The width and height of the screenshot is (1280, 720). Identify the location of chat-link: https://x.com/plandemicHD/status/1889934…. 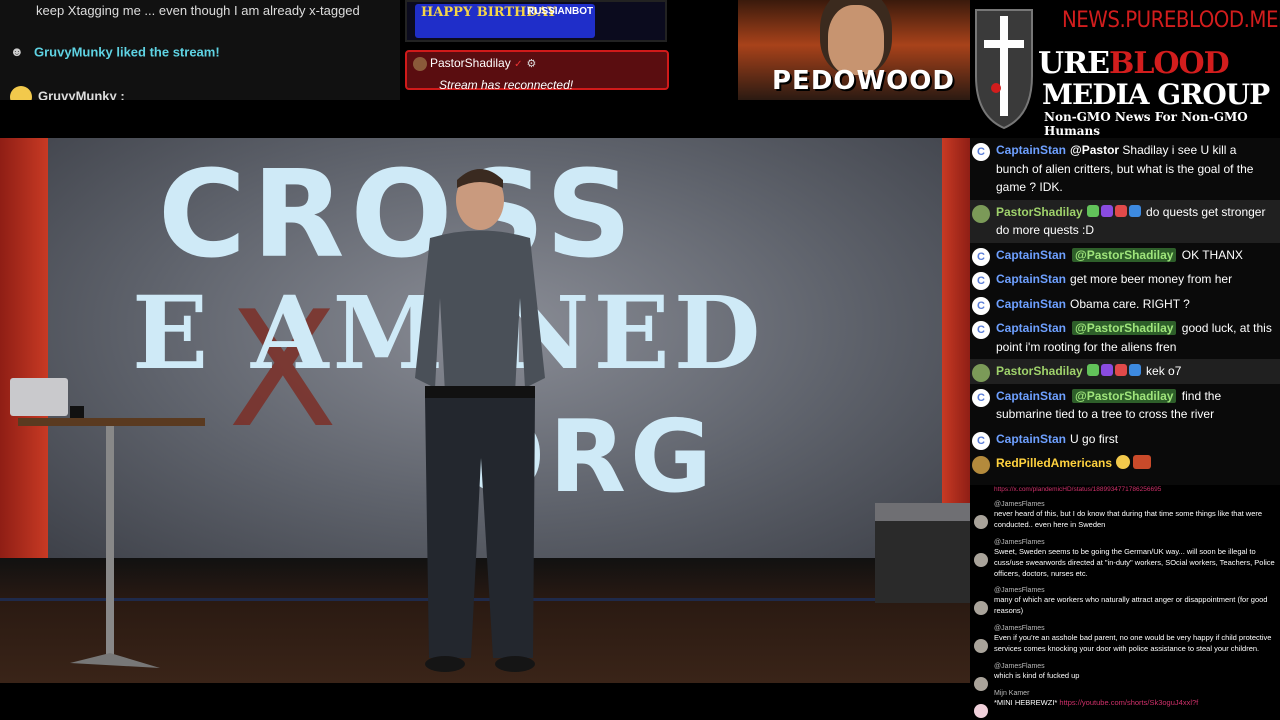
(1077, 489).